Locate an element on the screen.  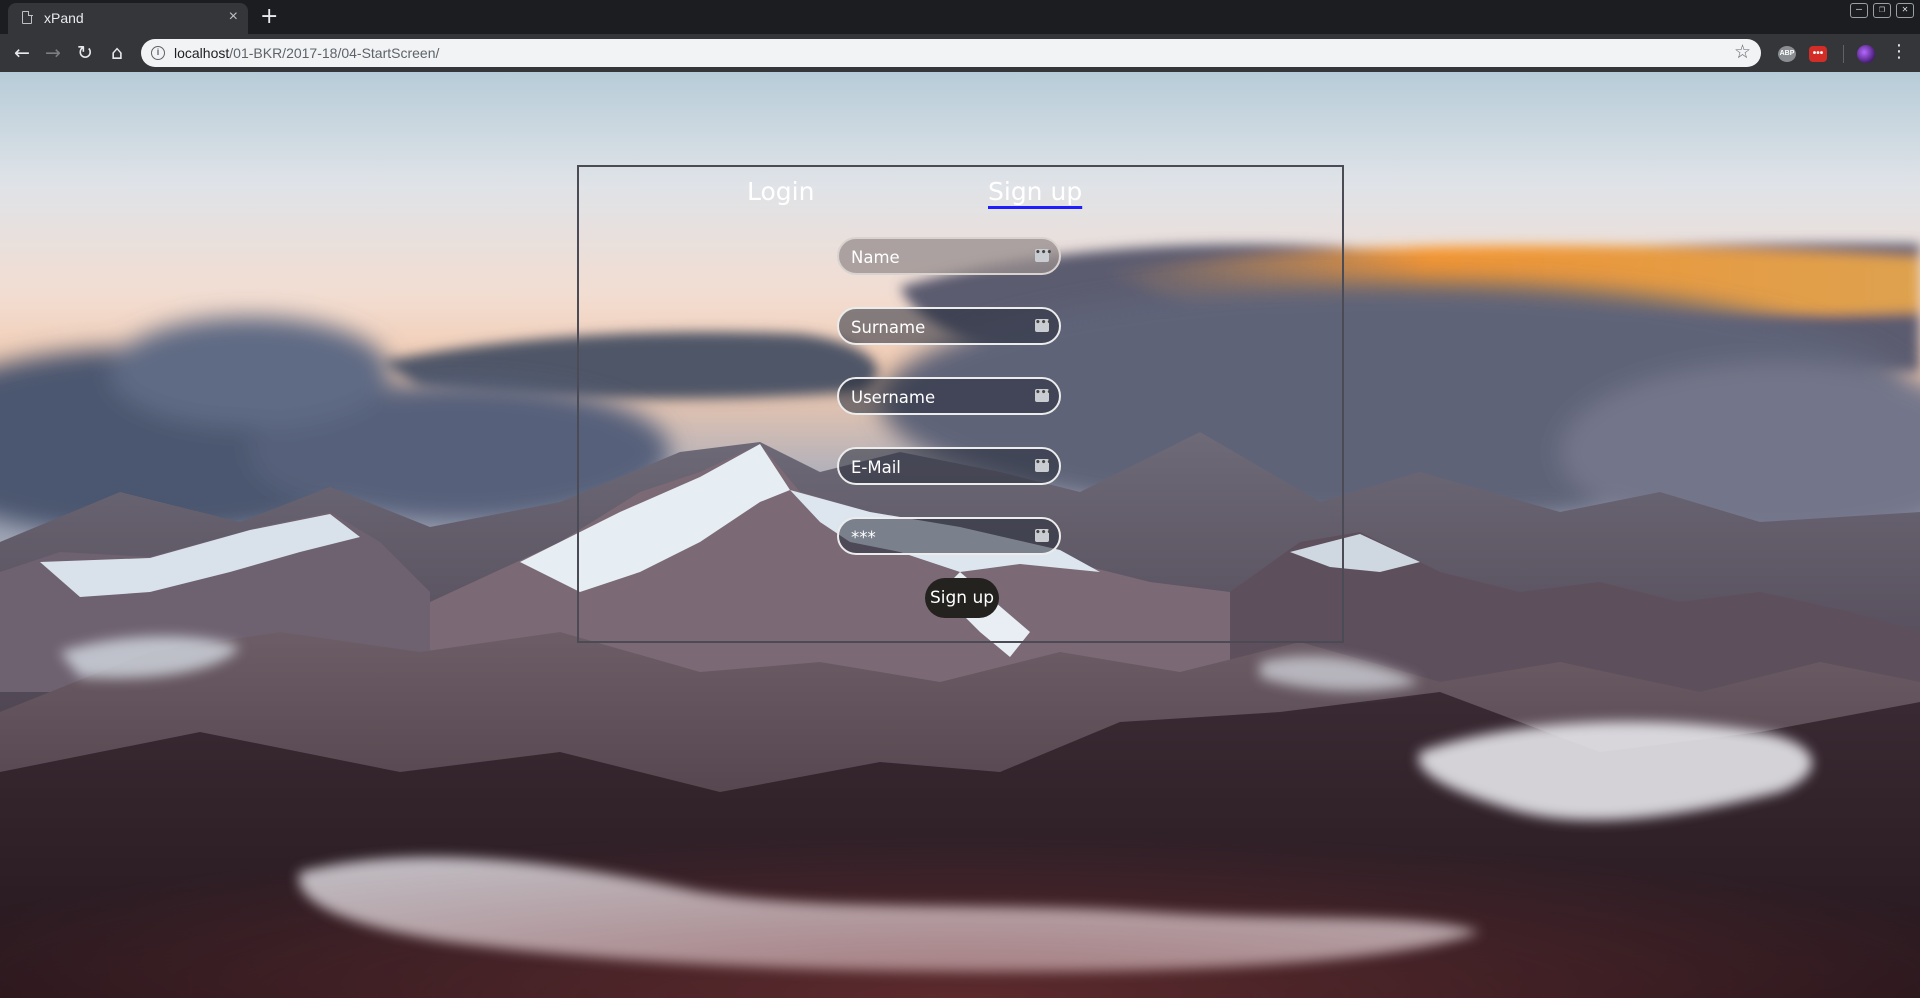
close-window-icon: ✕ is located at coordinates (1905, 10).